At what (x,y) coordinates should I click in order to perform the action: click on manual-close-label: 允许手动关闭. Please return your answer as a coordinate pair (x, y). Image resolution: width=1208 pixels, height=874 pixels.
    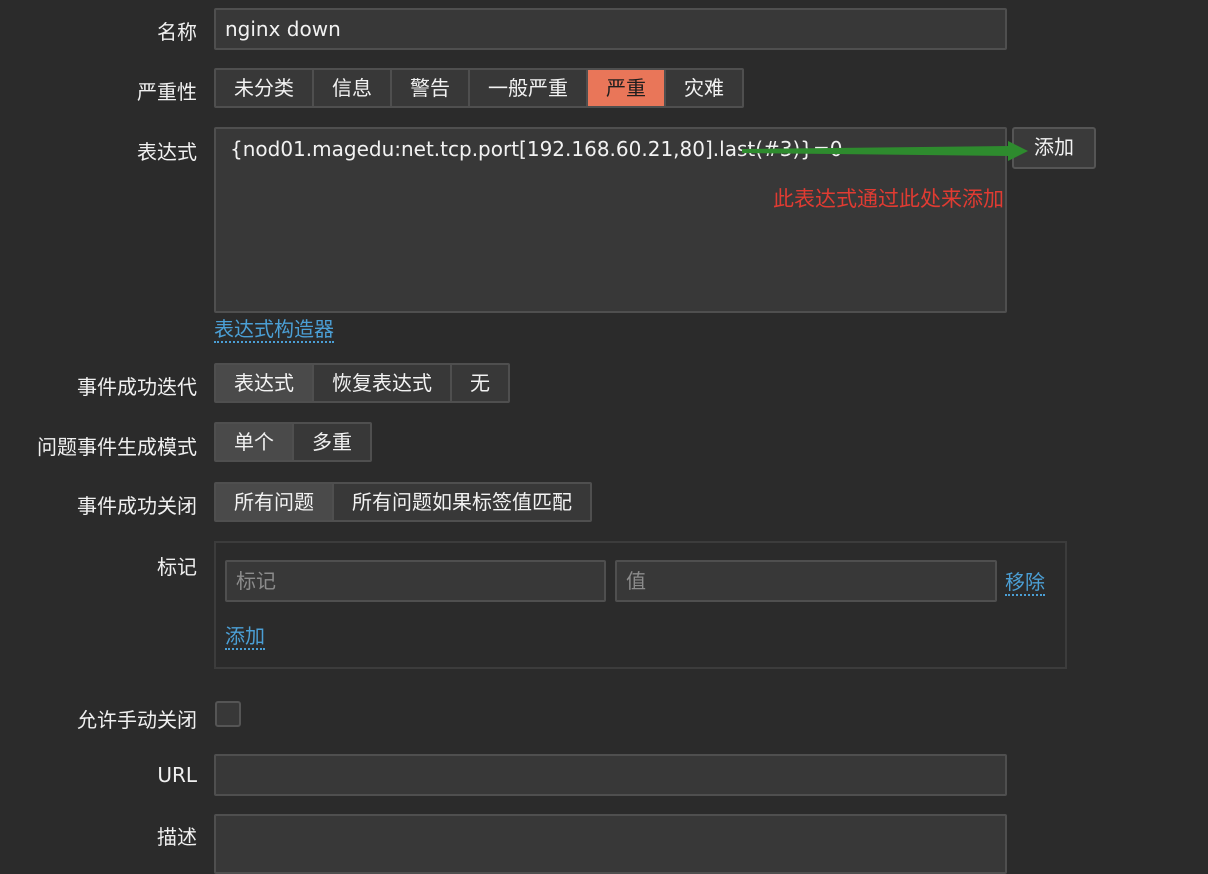
    Looking at the image, I should click on (137, 720).